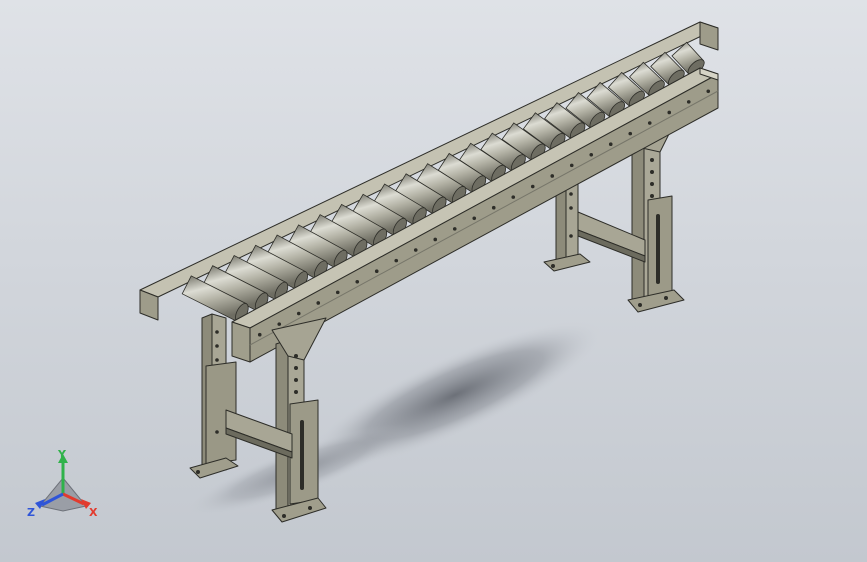 Image resolution: width=867 pixels, height=562 pixels. I want to click on y-axis-label: Y, so click(62, 454).